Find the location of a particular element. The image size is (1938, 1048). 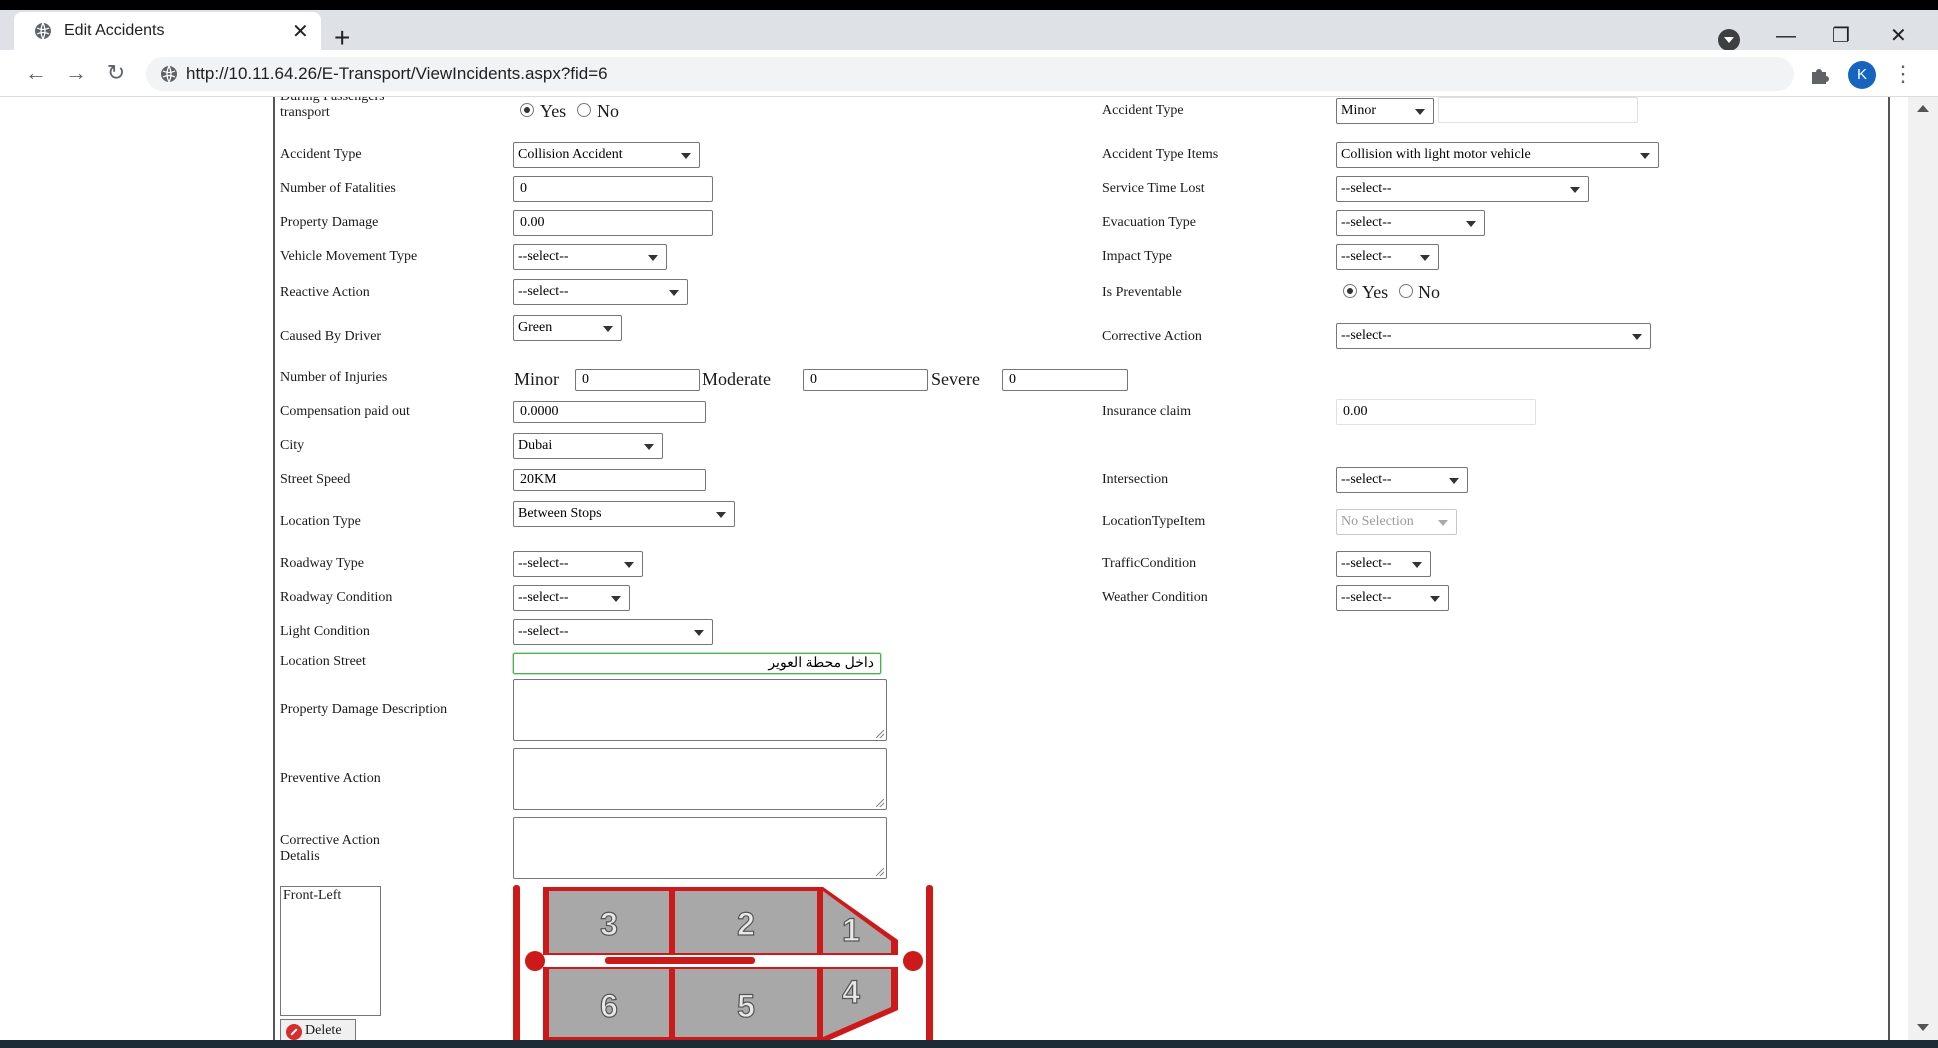

intersection-label: Intersection is located at coordinates (1135, 479).